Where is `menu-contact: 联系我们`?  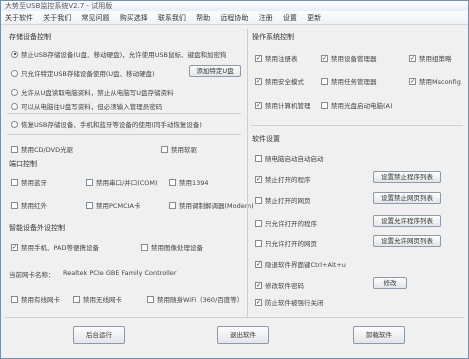
menu-contact: 联系我们 is located at coordinates (172, 18).